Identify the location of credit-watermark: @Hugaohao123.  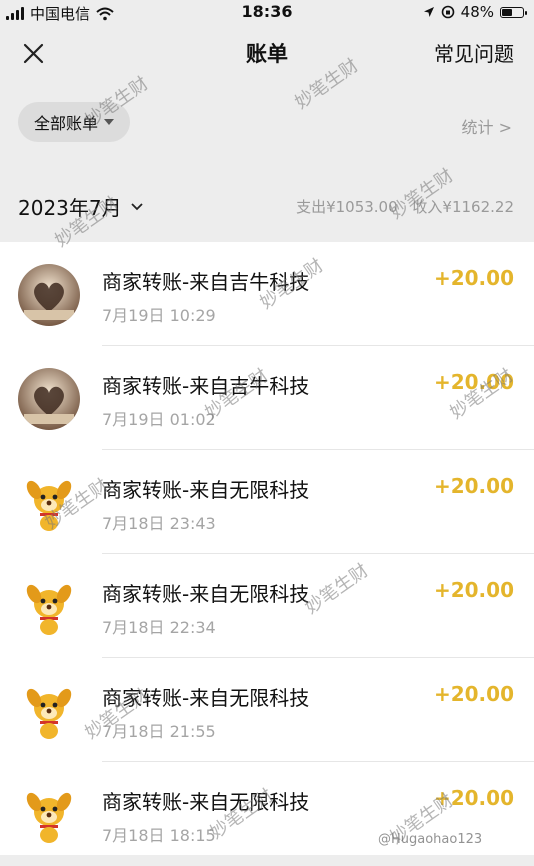
(430, 839).